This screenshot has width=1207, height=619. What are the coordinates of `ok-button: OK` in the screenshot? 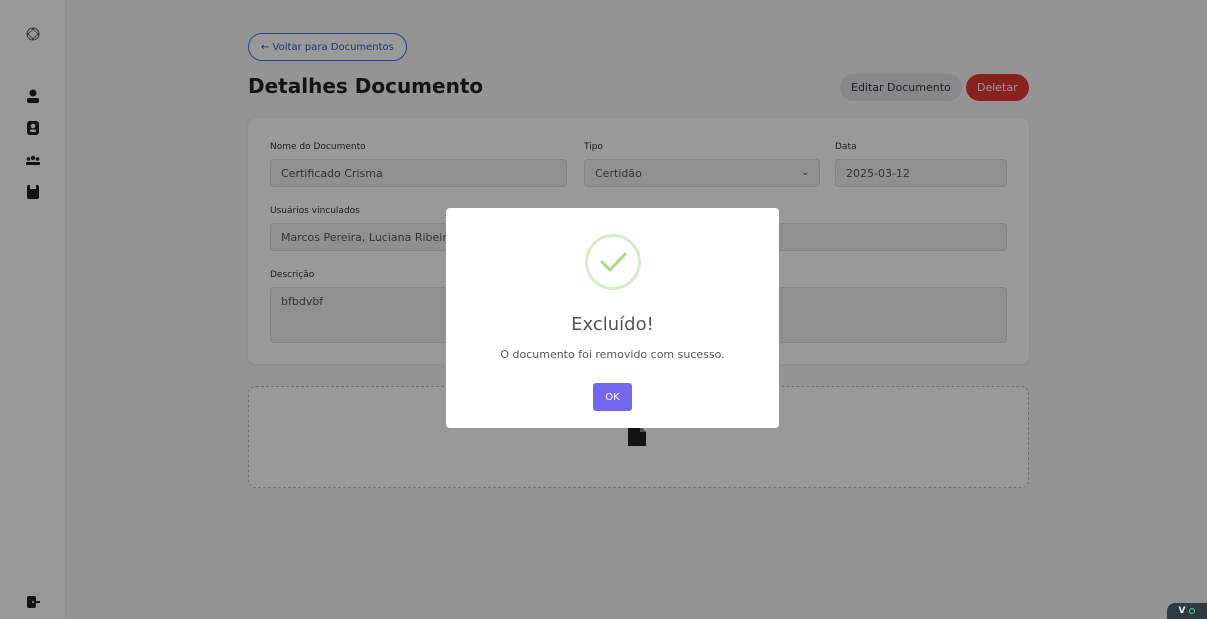 It's located at (612, 397).